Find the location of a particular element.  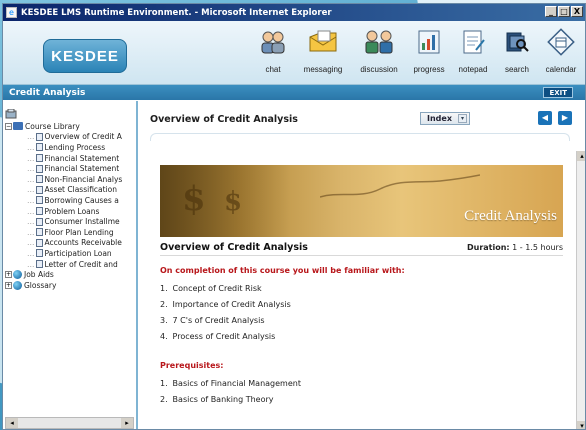

tree-item: … Accounts Receivable is located at coordinates (70, 243).